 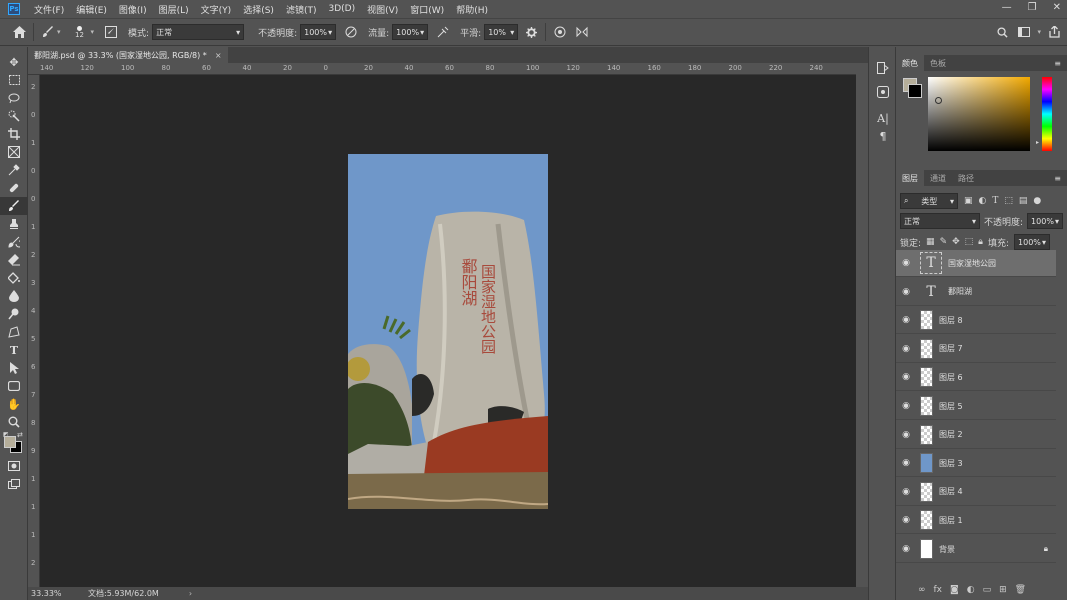 What do you see at coordinates (1054, 32) in the screenshot?
I see `share-icon` at bounding box center [1054, 32].